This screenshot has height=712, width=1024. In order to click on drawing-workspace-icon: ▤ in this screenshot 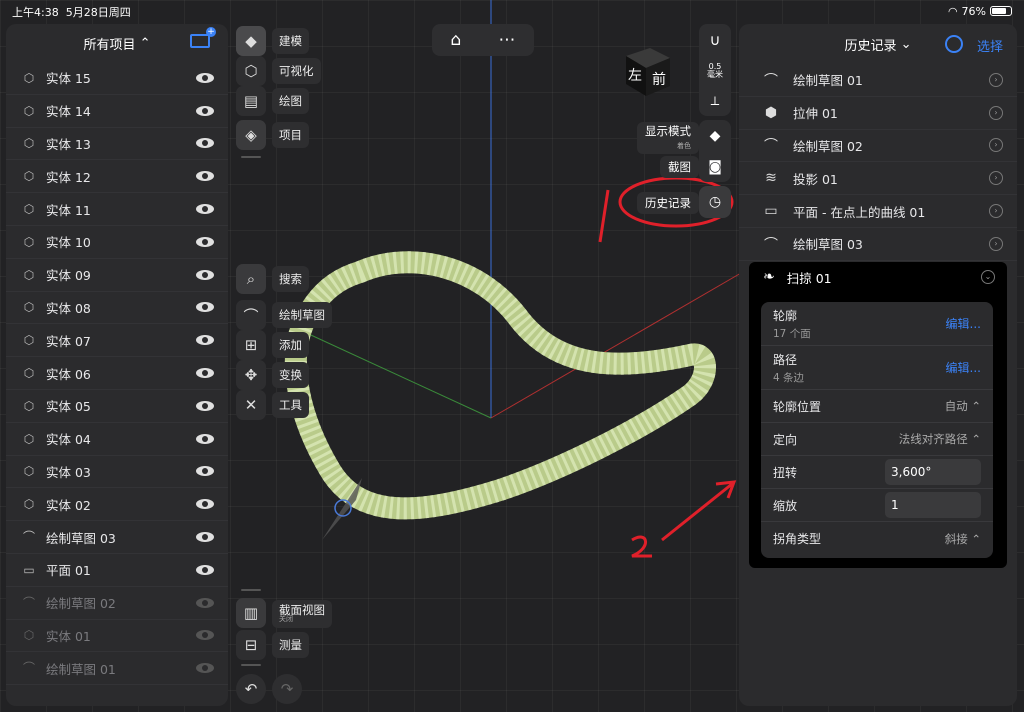, I will do `click(251, 101)`.